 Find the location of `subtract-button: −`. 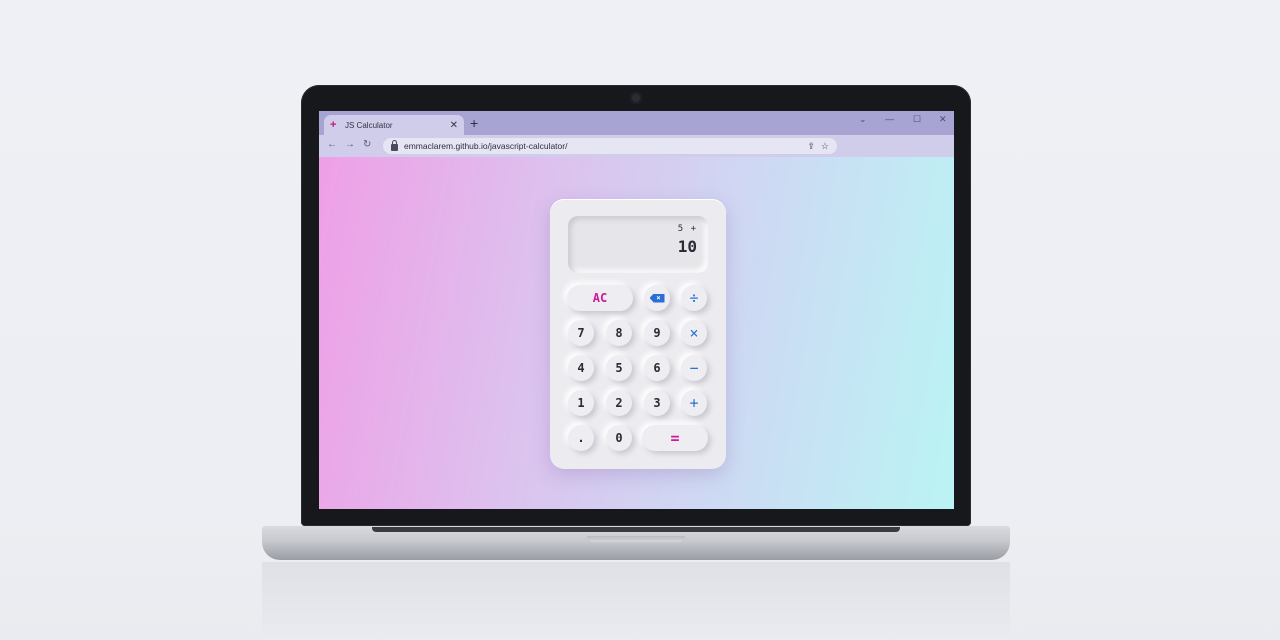

subtract-button: − is located at coordinates (694, 368).